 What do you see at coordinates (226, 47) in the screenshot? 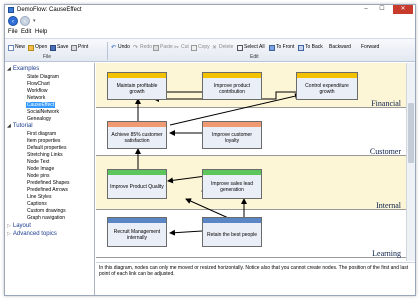
I see `delete-label: Delete` at bounding box center [226, 47].